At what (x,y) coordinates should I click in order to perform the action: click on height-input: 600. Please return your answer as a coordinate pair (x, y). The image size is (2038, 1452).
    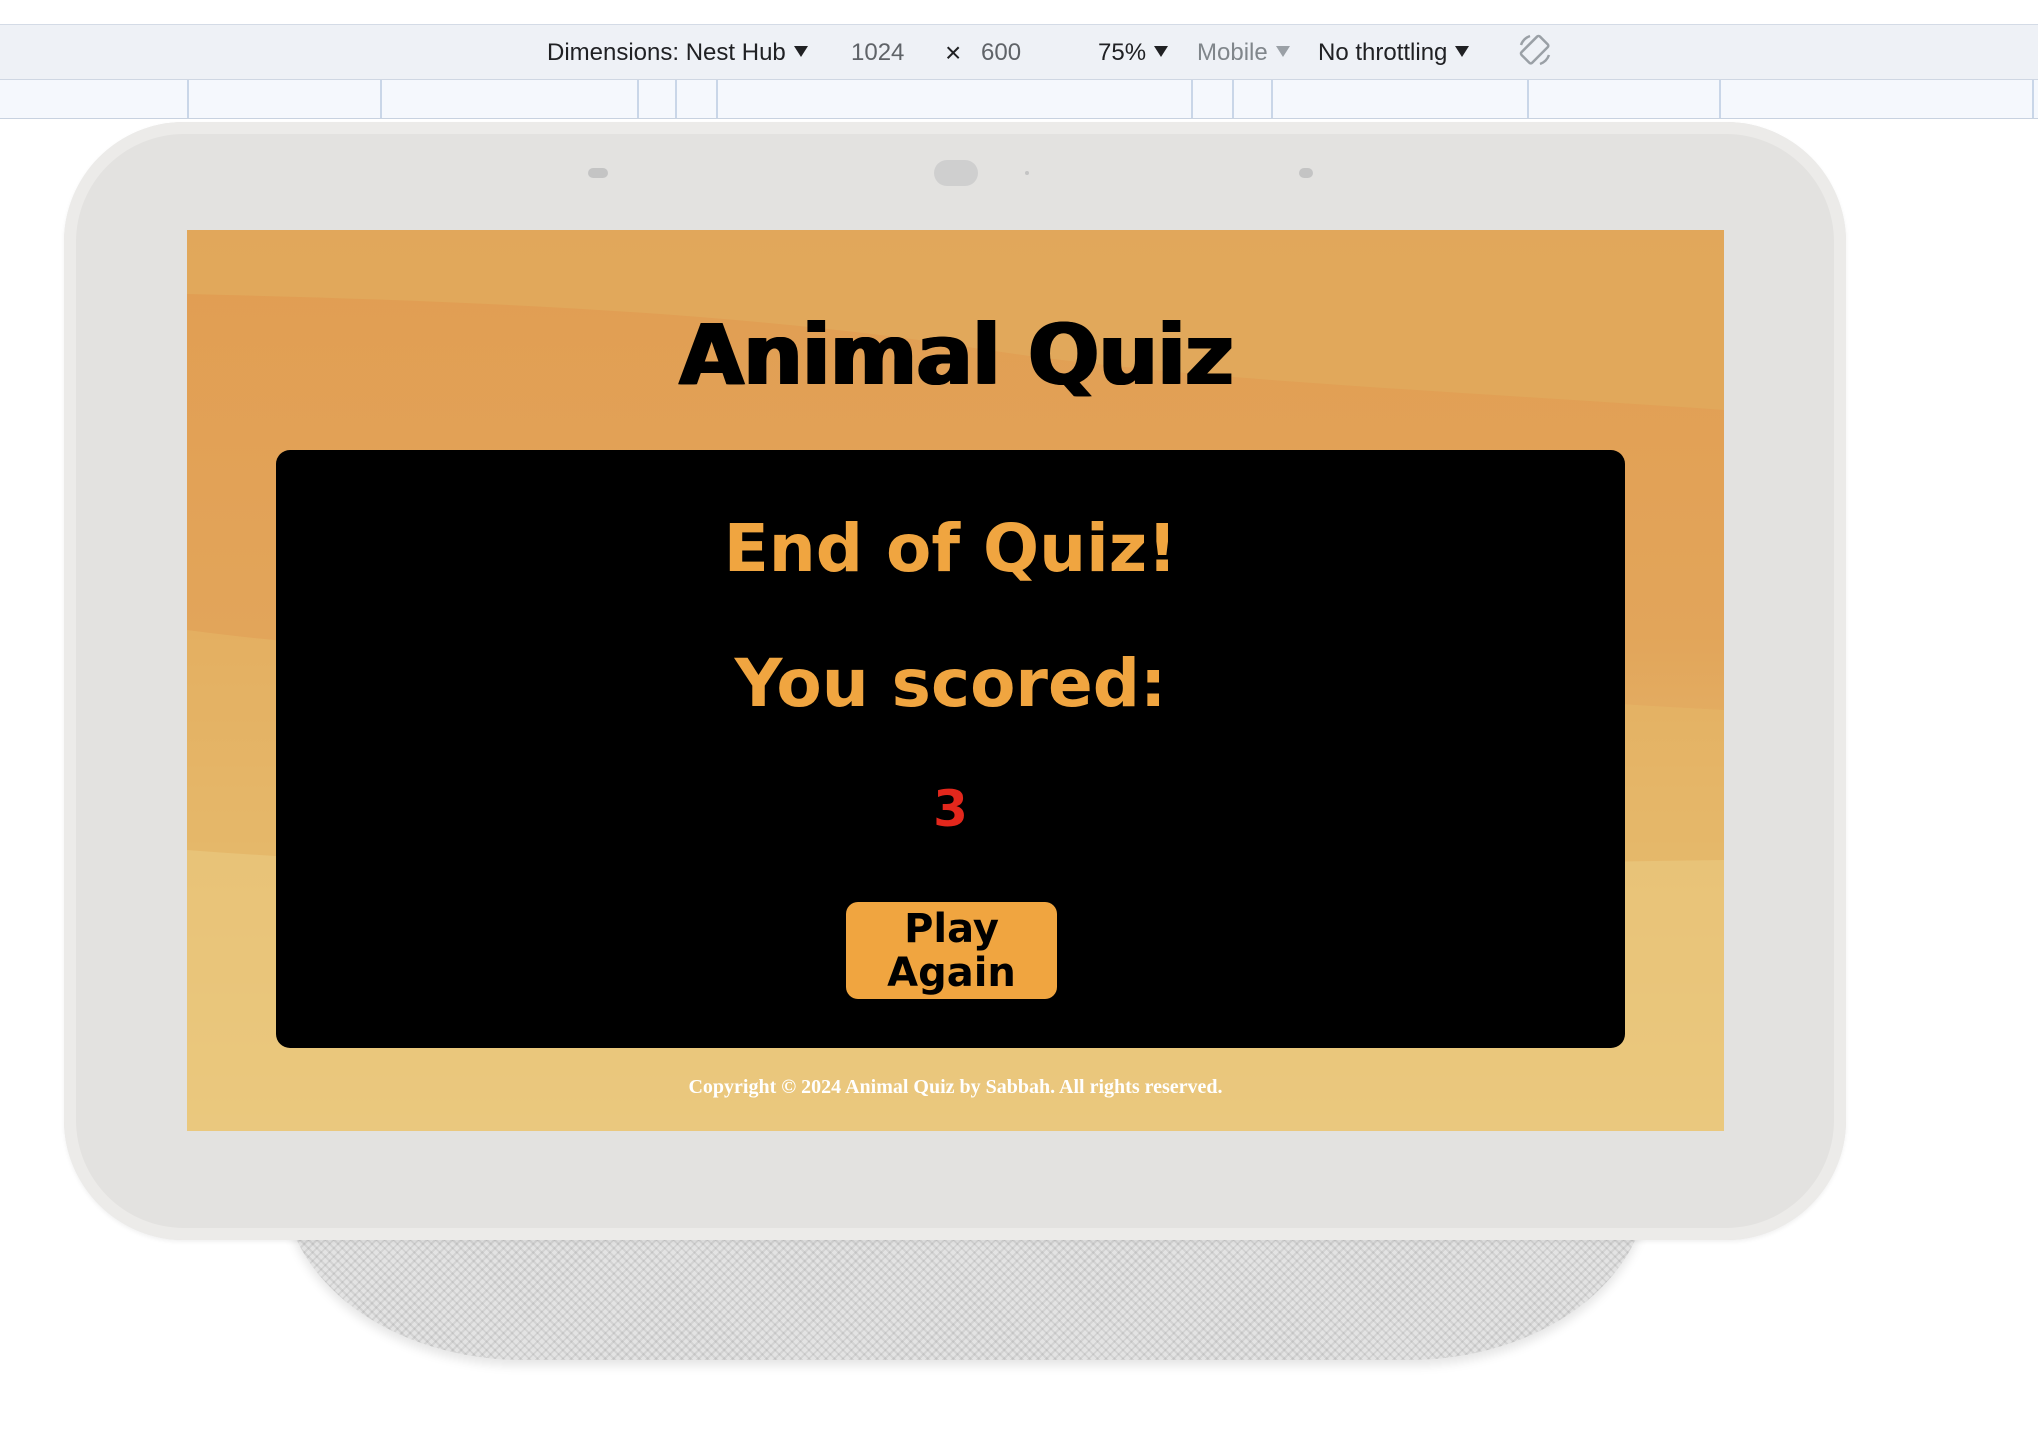
    Looking at the image, I should click on (1001, 53).